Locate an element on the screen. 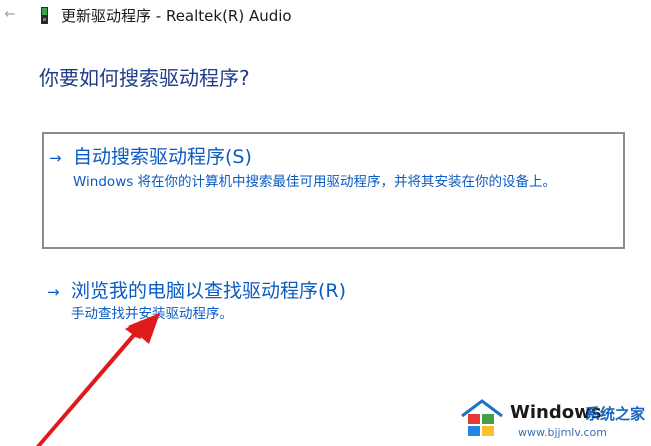  option-description: 手动查找并安装驱动程序。 is located at coordinates (152, 314).